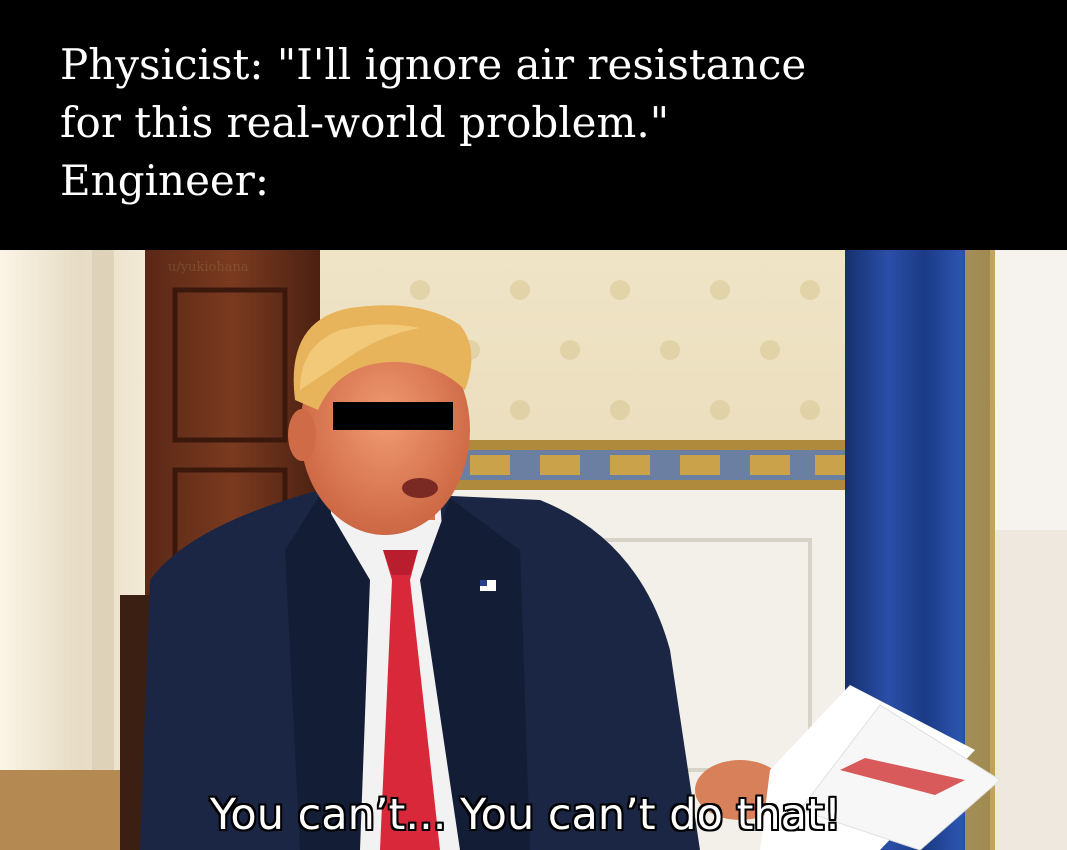 The image size is (1067, 850). What do you see at coordinates (165, 180) in the screenshot?
I see `caption-line-3: Engineer:` at bounding box center [165, 180].